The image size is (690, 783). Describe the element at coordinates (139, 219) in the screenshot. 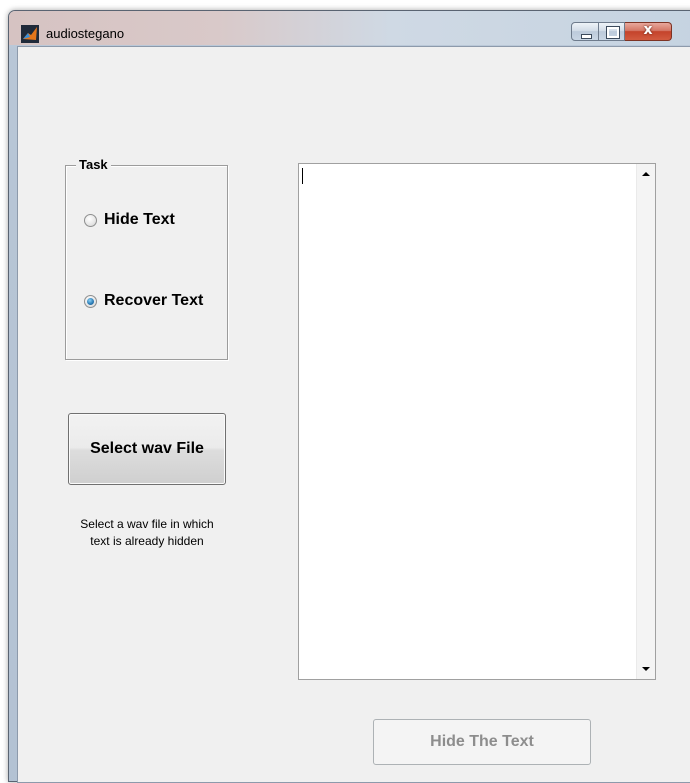

I see `hide-text-radio-label: Hide Text` at that location.